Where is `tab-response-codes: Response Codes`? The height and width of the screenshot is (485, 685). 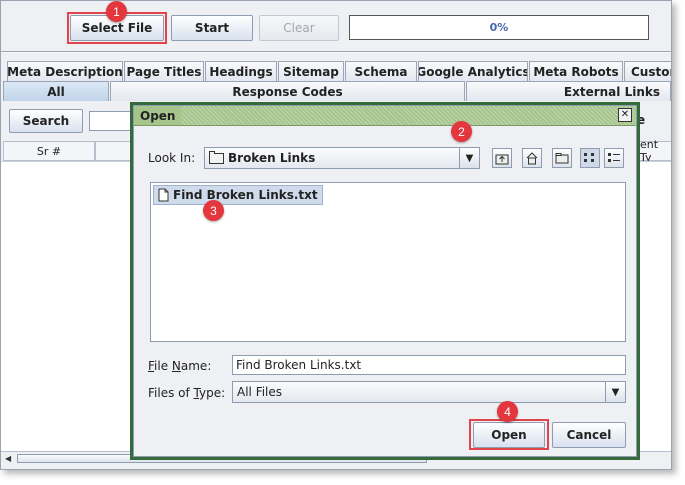
tab-response-codes: Response Codes is located at coordinates (287, 91).